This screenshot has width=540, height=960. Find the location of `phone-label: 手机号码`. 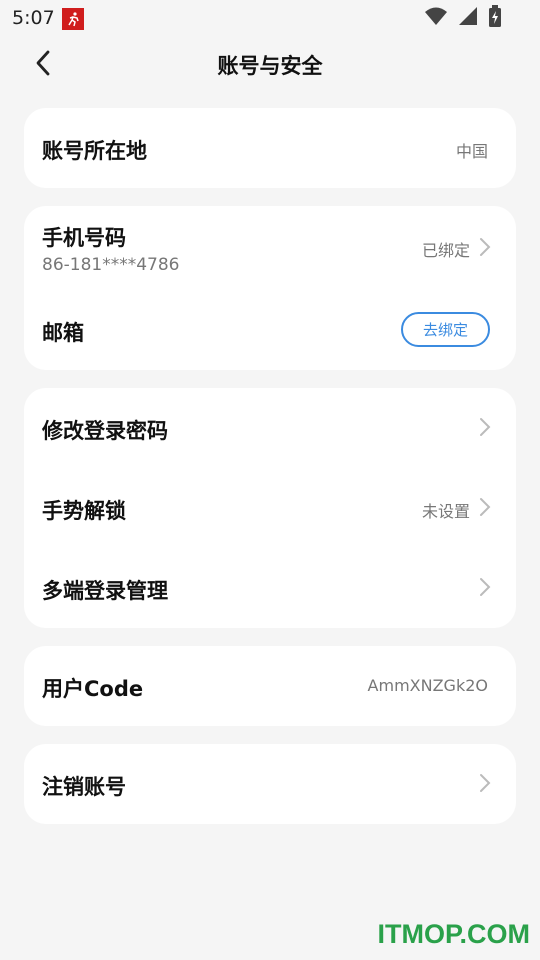

phone-label: 手机号码 is located at coordinates (84, 238).